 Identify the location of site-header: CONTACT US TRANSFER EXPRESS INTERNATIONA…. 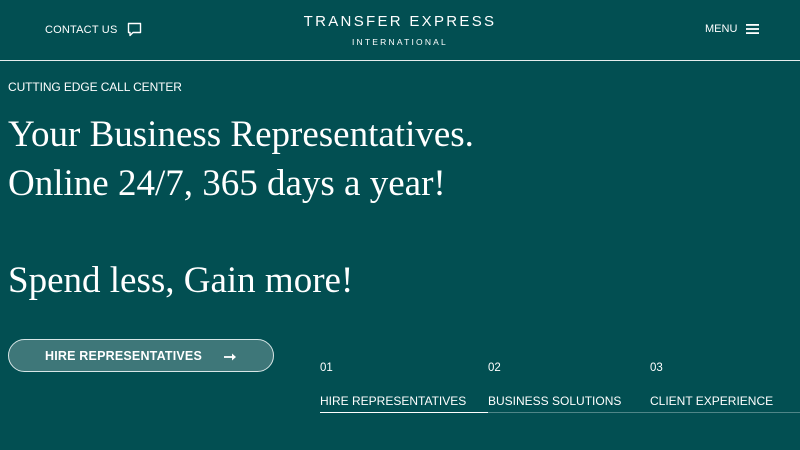
(400, 30).